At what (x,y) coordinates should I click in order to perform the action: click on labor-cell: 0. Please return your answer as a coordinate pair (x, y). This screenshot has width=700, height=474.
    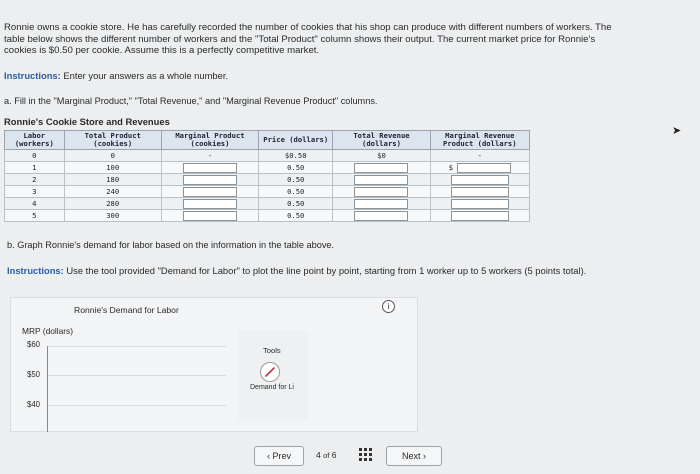
    Looking at the image, I should click on (34, 155).